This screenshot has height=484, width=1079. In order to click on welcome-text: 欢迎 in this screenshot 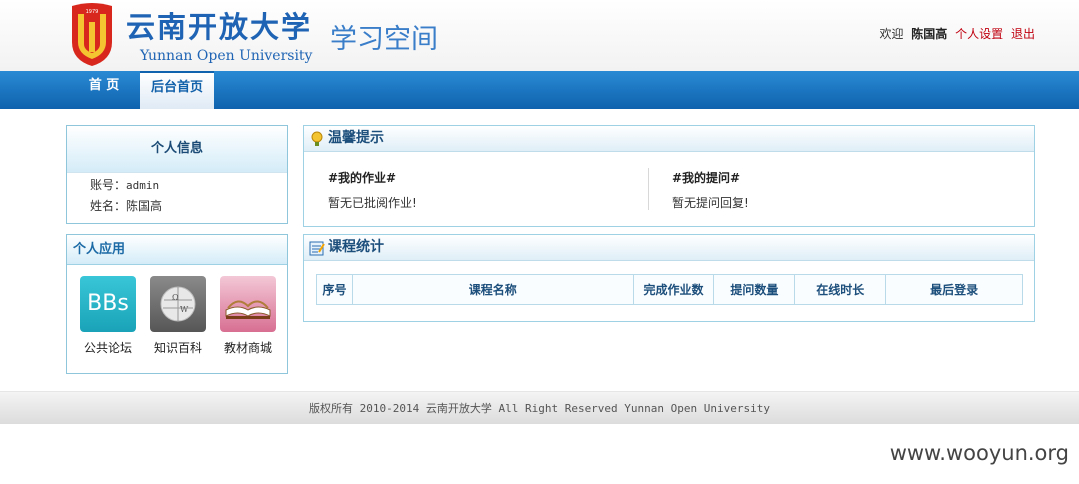, I will do `click(891, 34)`.